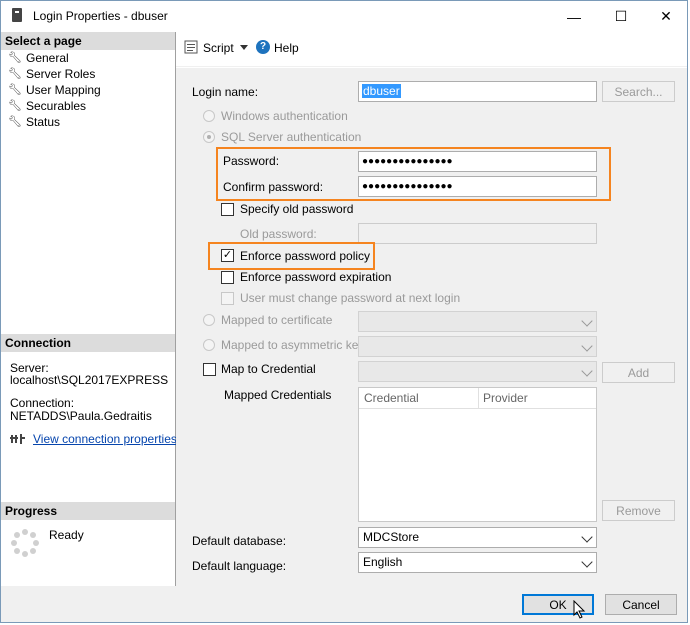  What do you see at coordinates (381, 91) in the screenshot?
I see `login-name-value: dbuser` at bounding box center [381, 91].